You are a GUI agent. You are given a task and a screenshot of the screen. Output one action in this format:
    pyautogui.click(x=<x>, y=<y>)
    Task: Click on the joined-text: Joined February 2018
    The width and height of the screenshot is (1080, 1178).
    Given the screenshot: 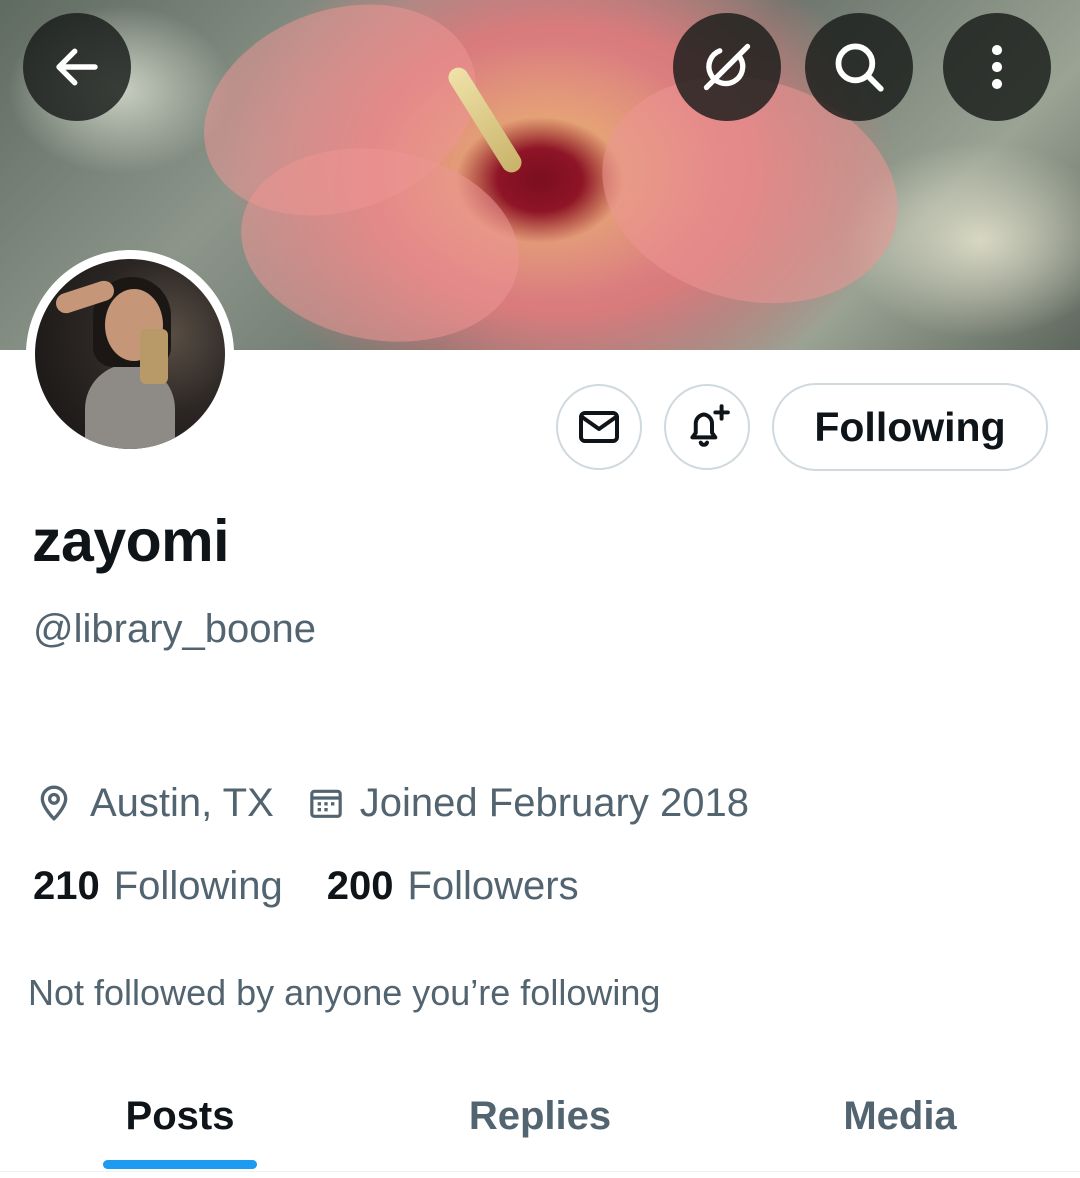 What is the action you would take?
    pyautogui.click(x=554, y=802)
    